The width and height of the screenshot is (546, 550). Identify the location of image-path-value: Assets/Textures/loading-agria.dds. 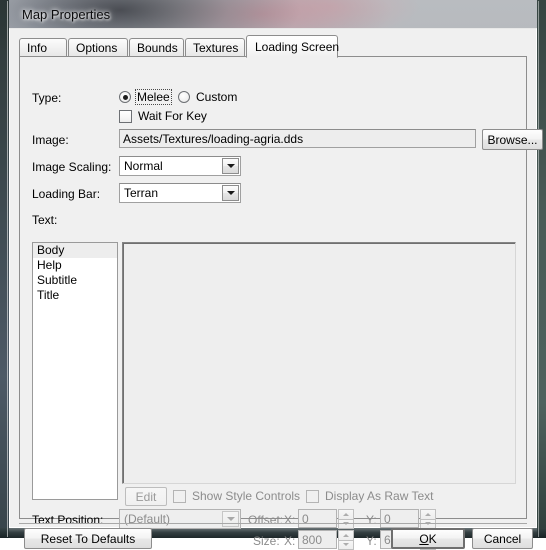
(213, 139).